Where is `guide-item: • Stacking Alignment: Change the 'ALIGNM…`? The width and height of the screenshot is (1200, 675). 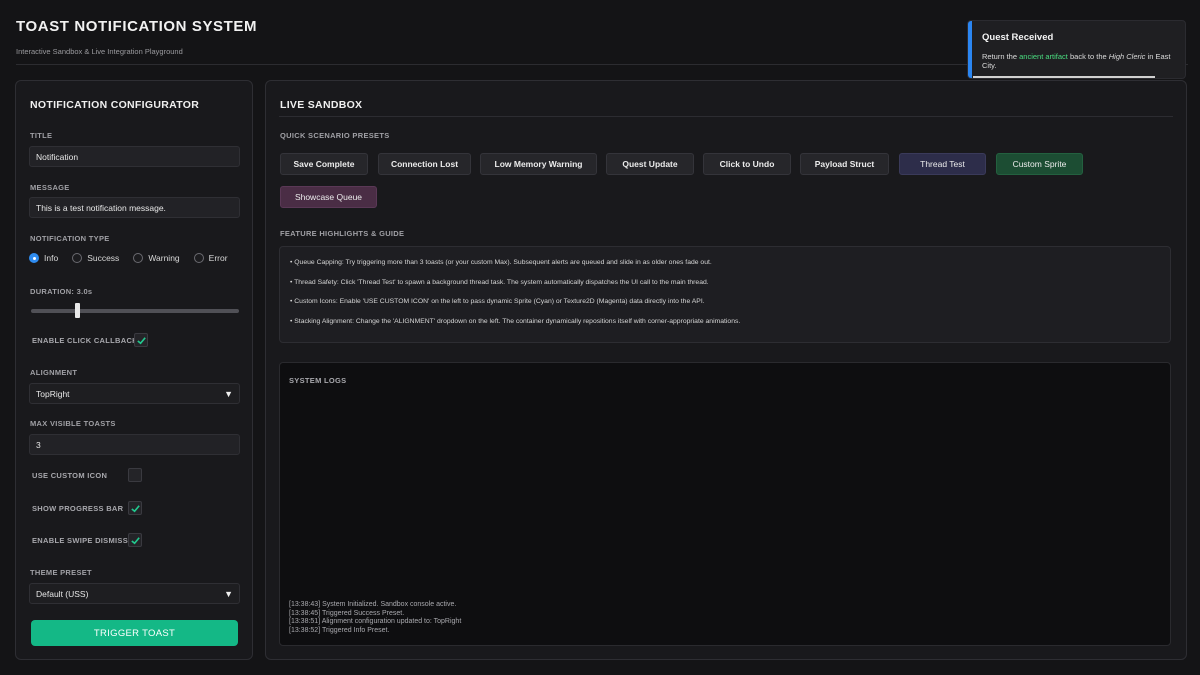
guide-item: • Stacking Alignment: Change the 'ALIGNM… is located at coordinates (515, 321).